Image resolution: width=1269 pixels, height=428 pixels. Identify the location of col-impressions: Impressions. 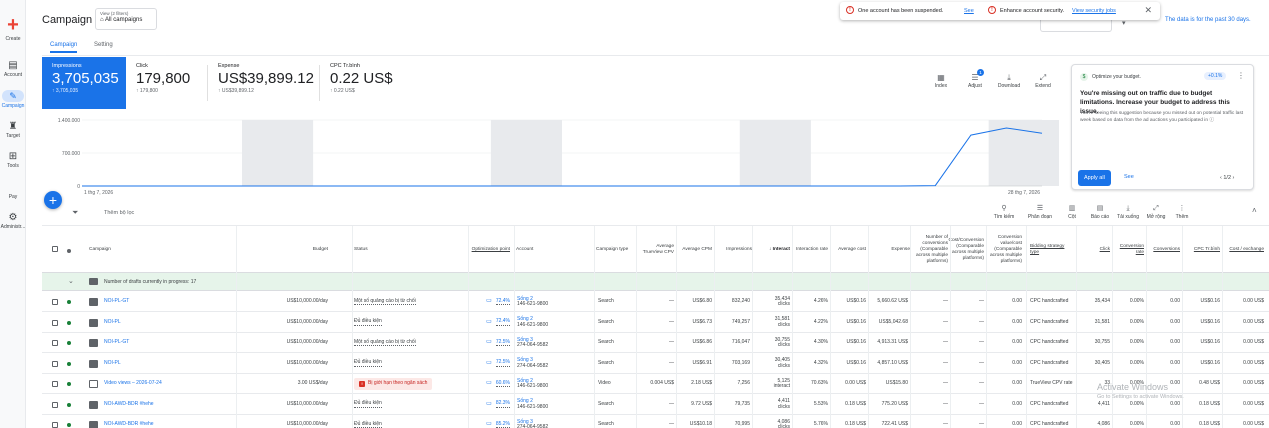
(733, 250).